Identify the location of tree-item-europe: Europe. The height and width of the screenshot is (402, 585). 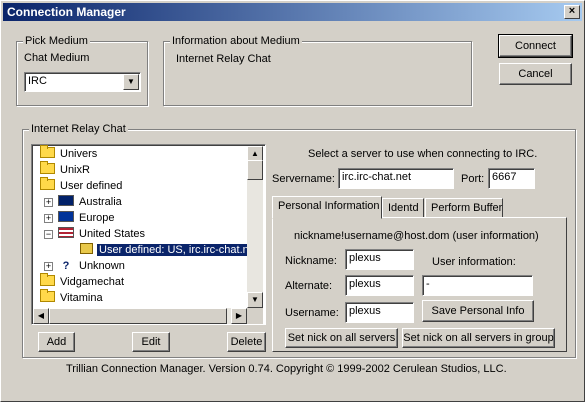
(86, 218).